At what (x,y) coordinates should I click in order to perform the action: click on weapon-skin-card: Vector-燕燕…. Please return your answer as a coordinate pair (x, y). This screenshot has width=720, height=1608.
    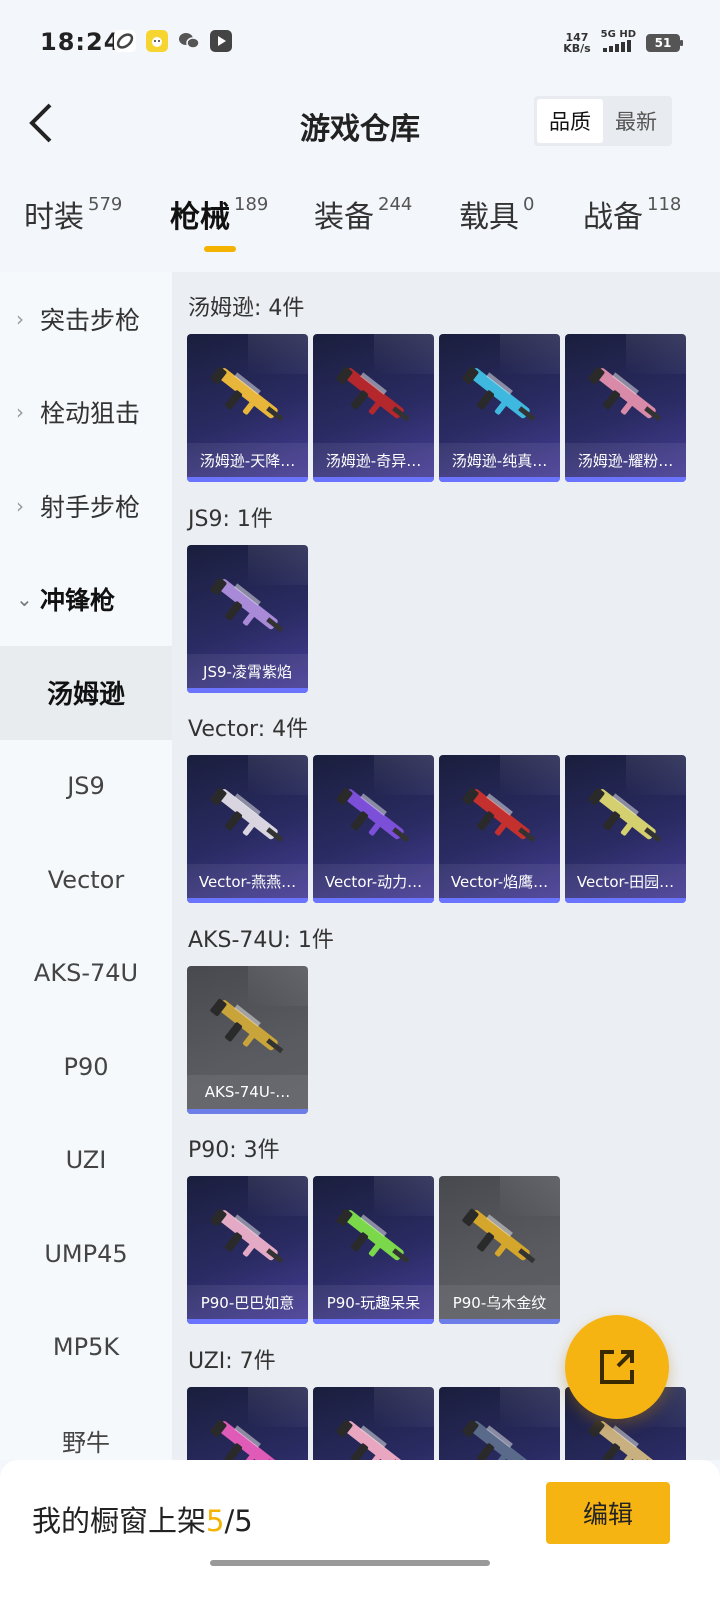
    Looking at the image, I should click on (247, 829).